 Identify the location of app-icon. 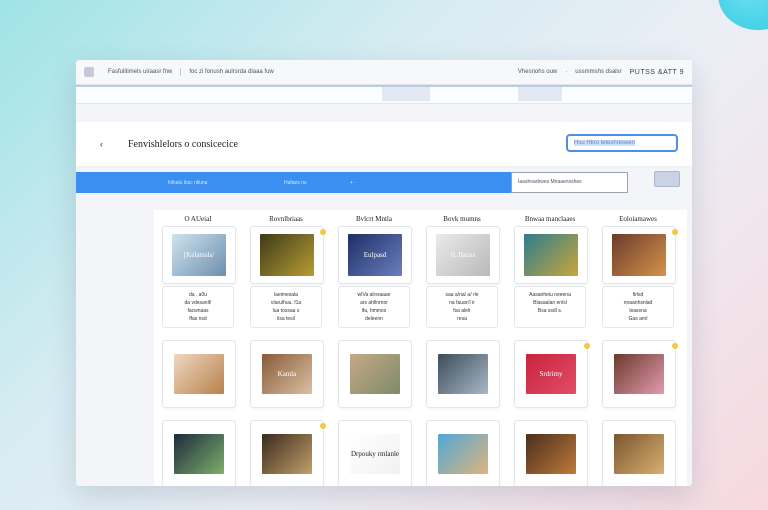
(89, 72).